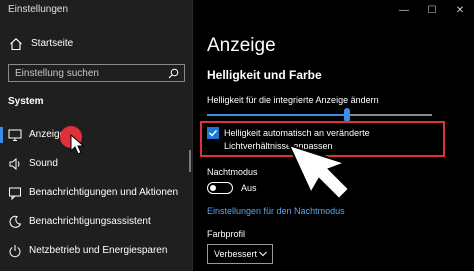  Describe the element at coordinates (232, 172) in the screenshot. I see `night-mode-label: Nachtmodus` at that location.